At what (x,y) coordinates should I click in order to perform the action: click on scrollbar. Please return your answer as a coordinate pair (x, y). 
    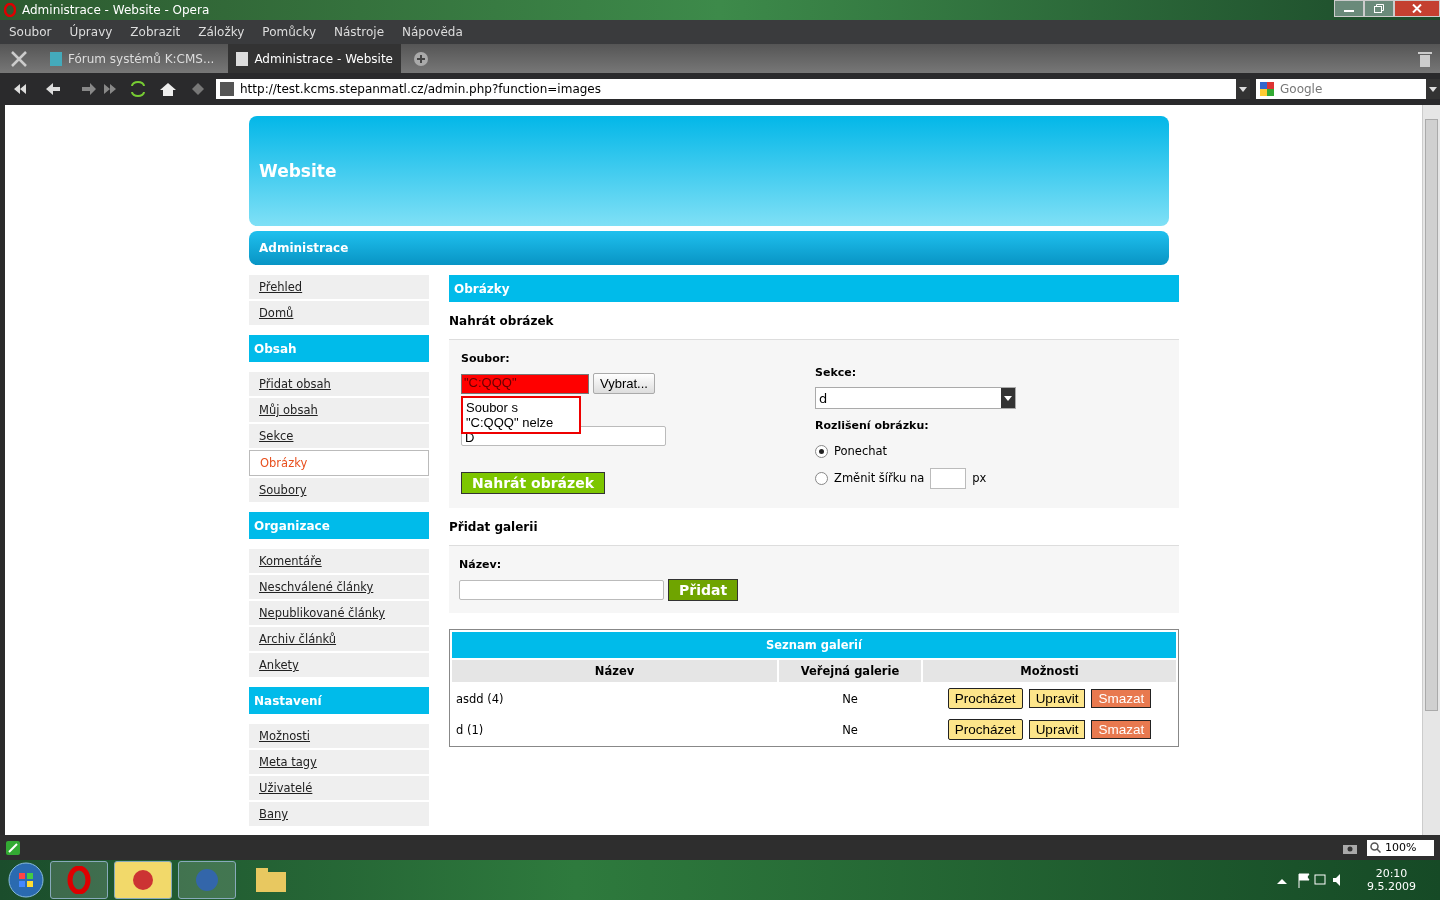
    Looking at the image, I should click on (1431, 470).